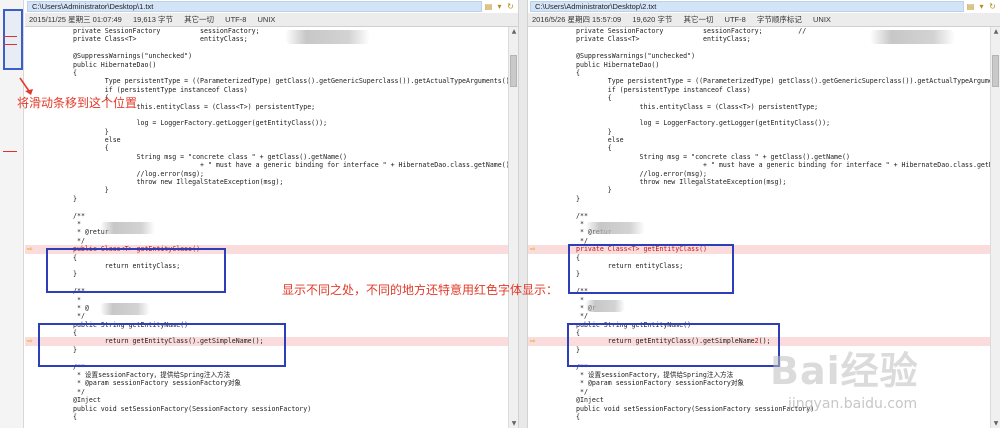 This screenshot has height=428, width=1000. What do you see at coordinates (747, 6) in the screenshot?
I see `right-file-path: C:\Users\Administrator\Desktop\2.txt` at bounding box center [747, 6].